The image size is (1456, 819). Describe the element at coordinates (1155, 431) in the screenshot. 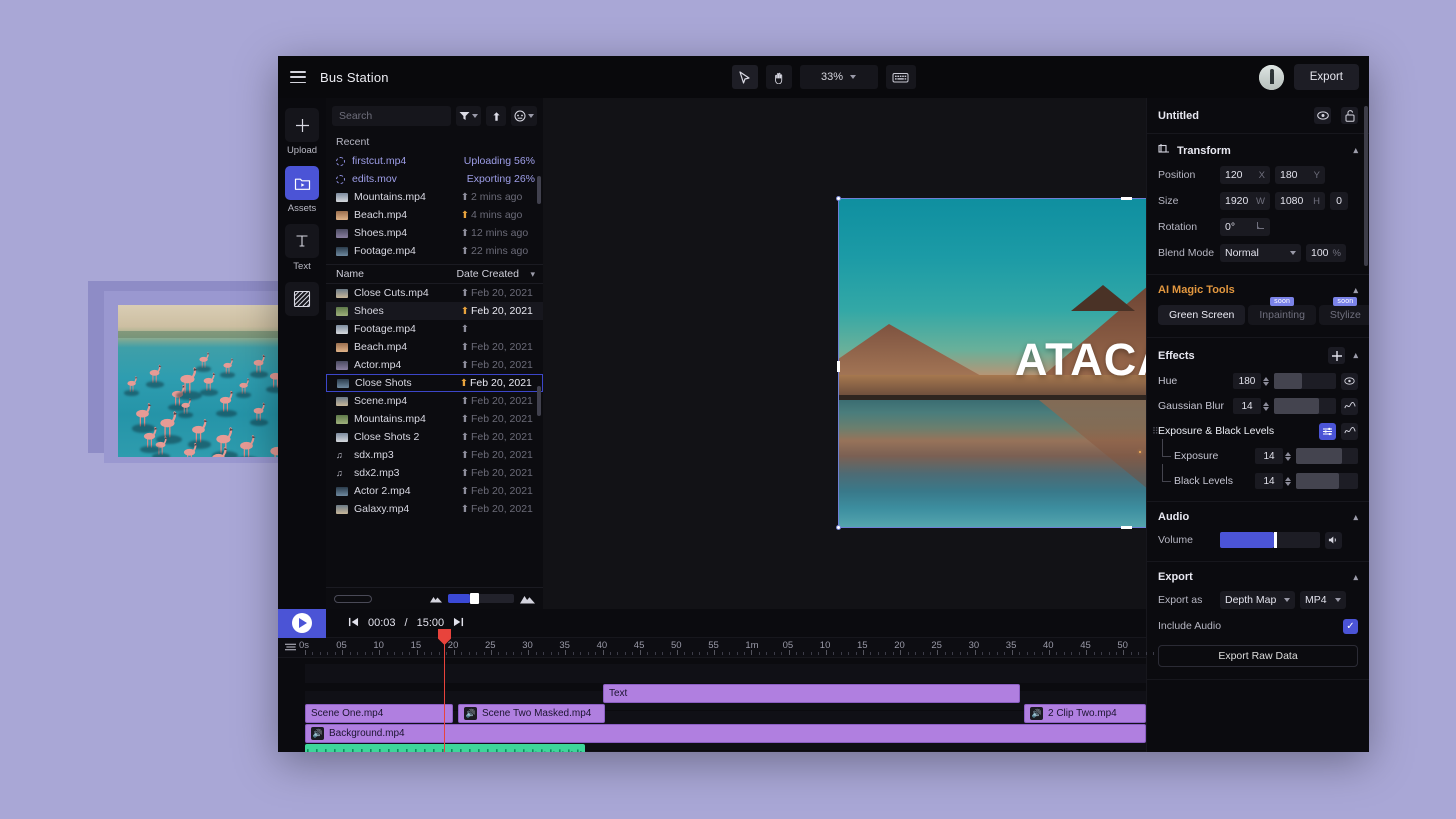

I see `drag-dots-icon: ⠿` at that location.